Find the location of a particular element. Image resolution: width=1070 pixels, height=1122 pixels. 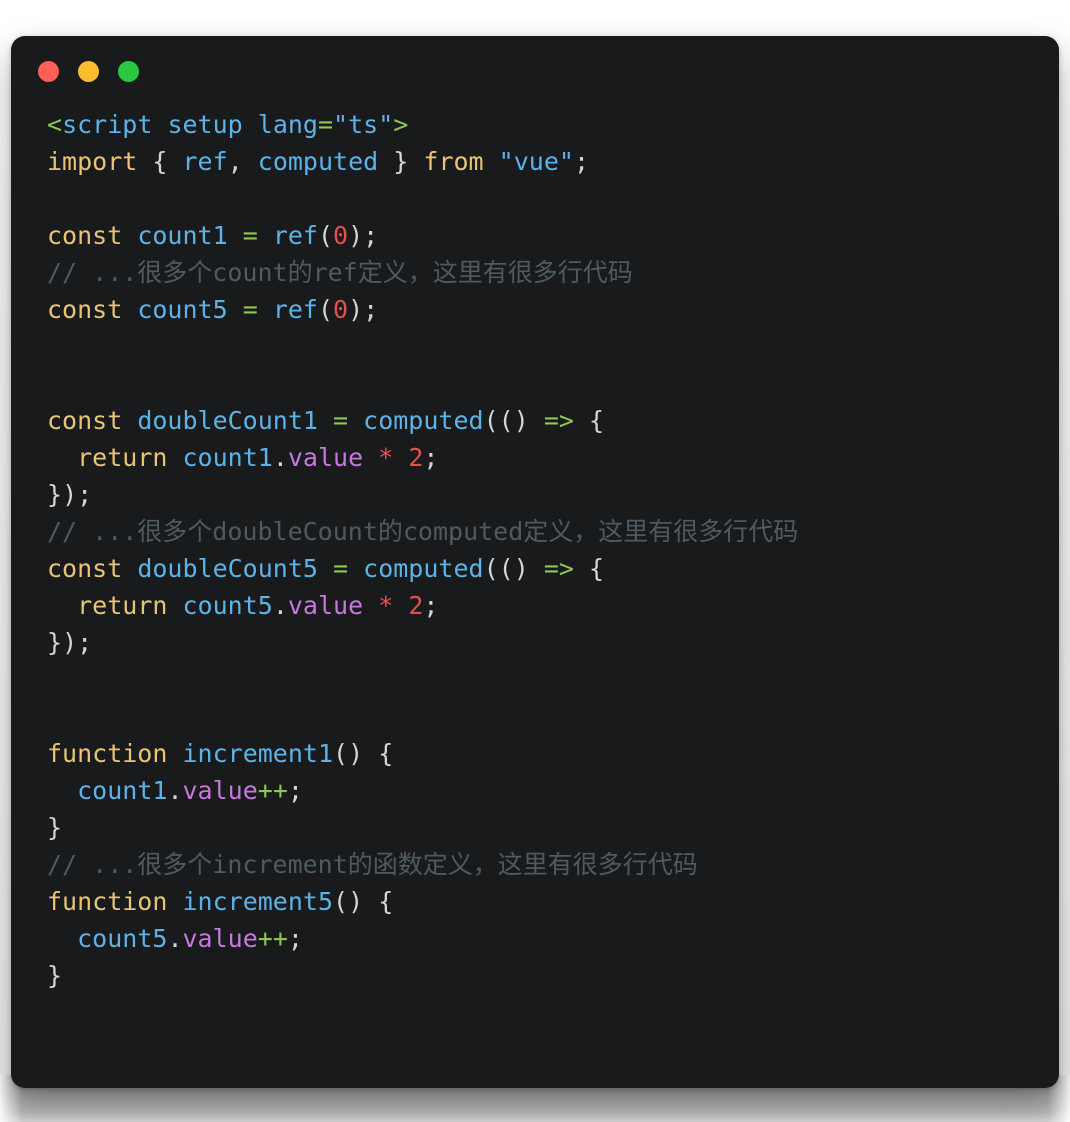

close-dot is located at coordinates (48, 71).